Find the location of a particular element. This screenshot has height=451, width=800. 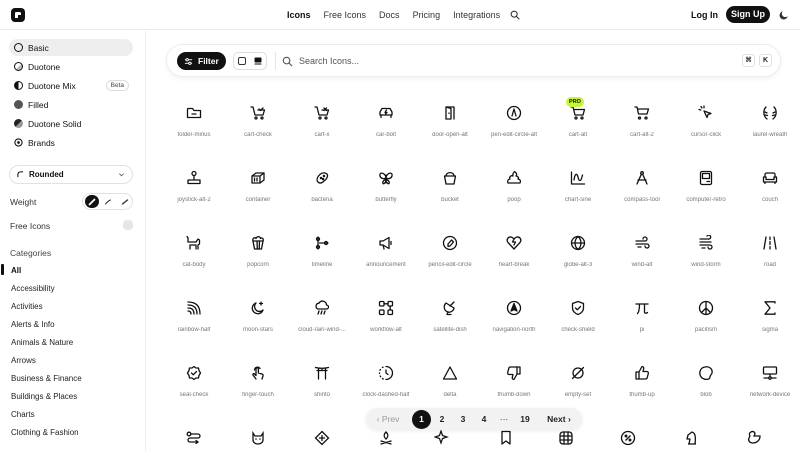

icon-cell-wind-alt: wind-alt is located at coordinates (642, 258).